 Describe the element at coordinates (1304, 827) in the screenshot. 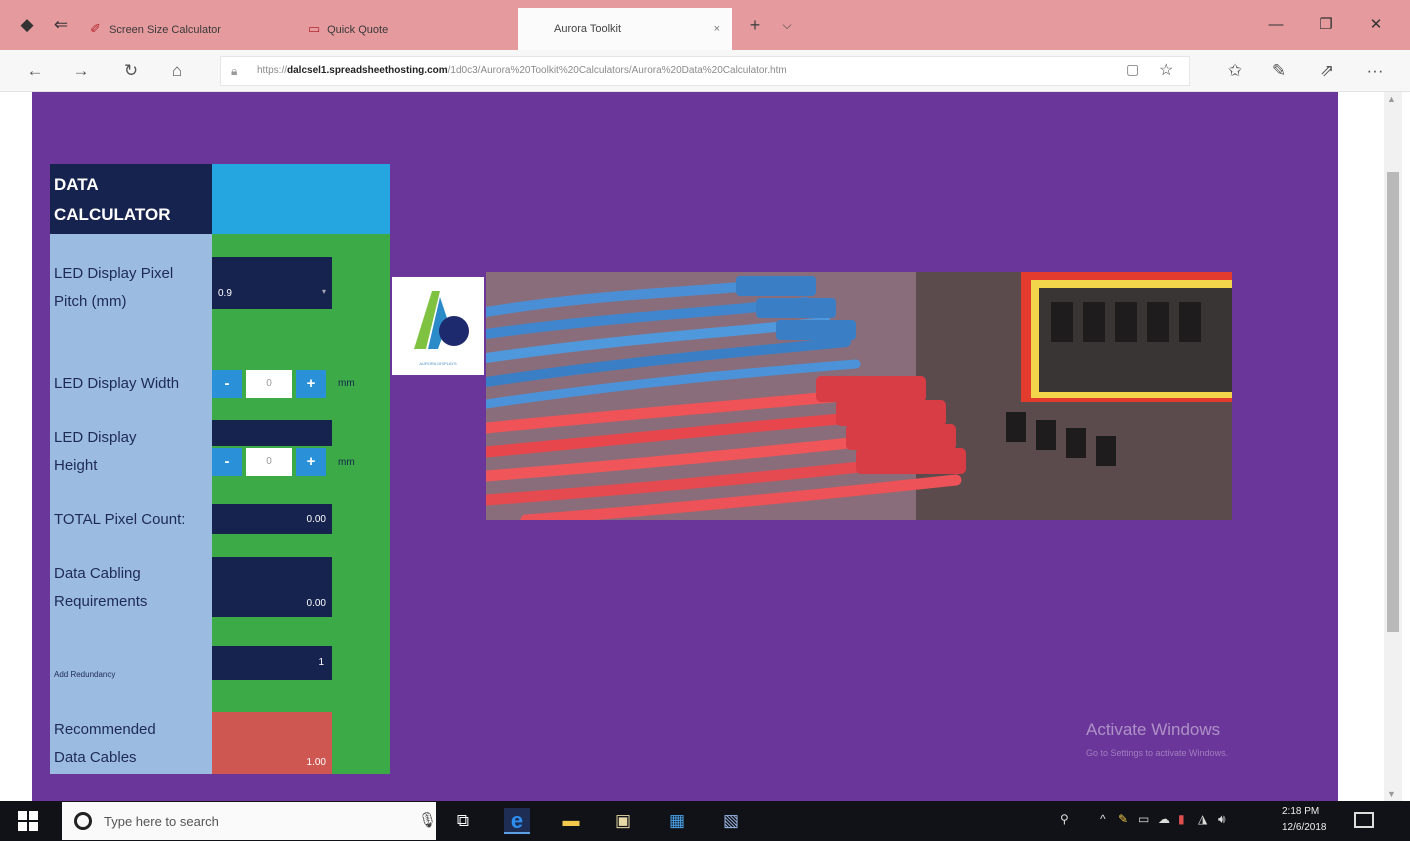

I see `clock-date: 12/6/2018` at that location.